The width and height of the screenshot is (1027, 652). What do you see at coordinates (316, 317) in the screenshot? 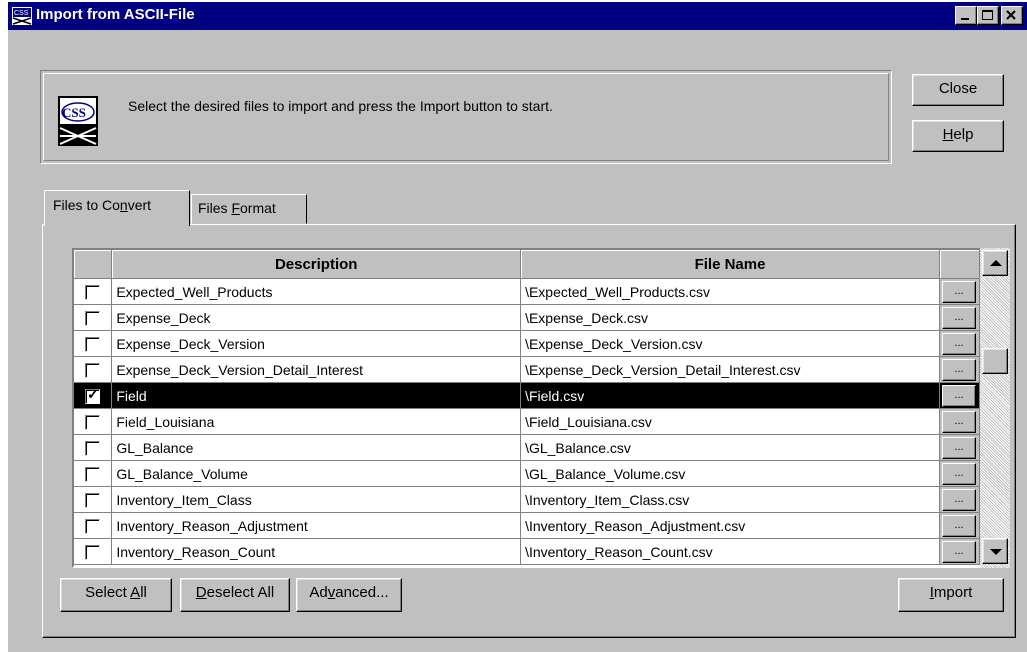
I see `description-cell: Expense_Deck` at bounding box center [316, 317].